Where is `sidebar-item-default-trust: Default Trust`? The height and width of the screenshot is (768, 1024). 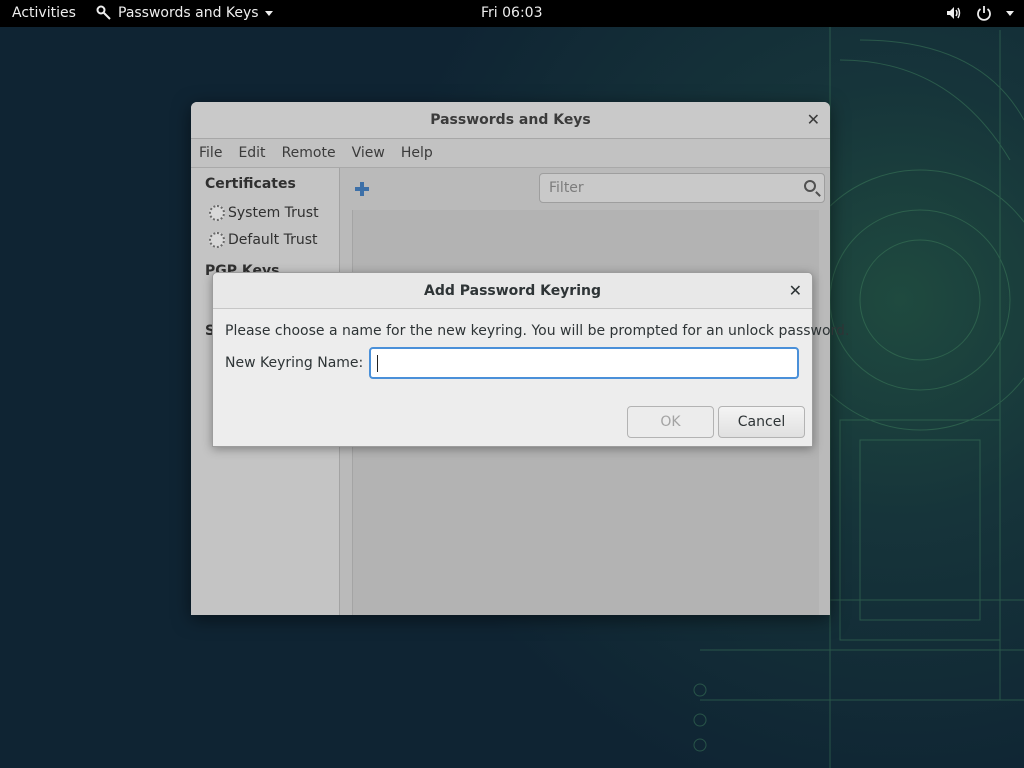 sidebar-item-default-trust: Default Trust is located at coordinates (263, 240).